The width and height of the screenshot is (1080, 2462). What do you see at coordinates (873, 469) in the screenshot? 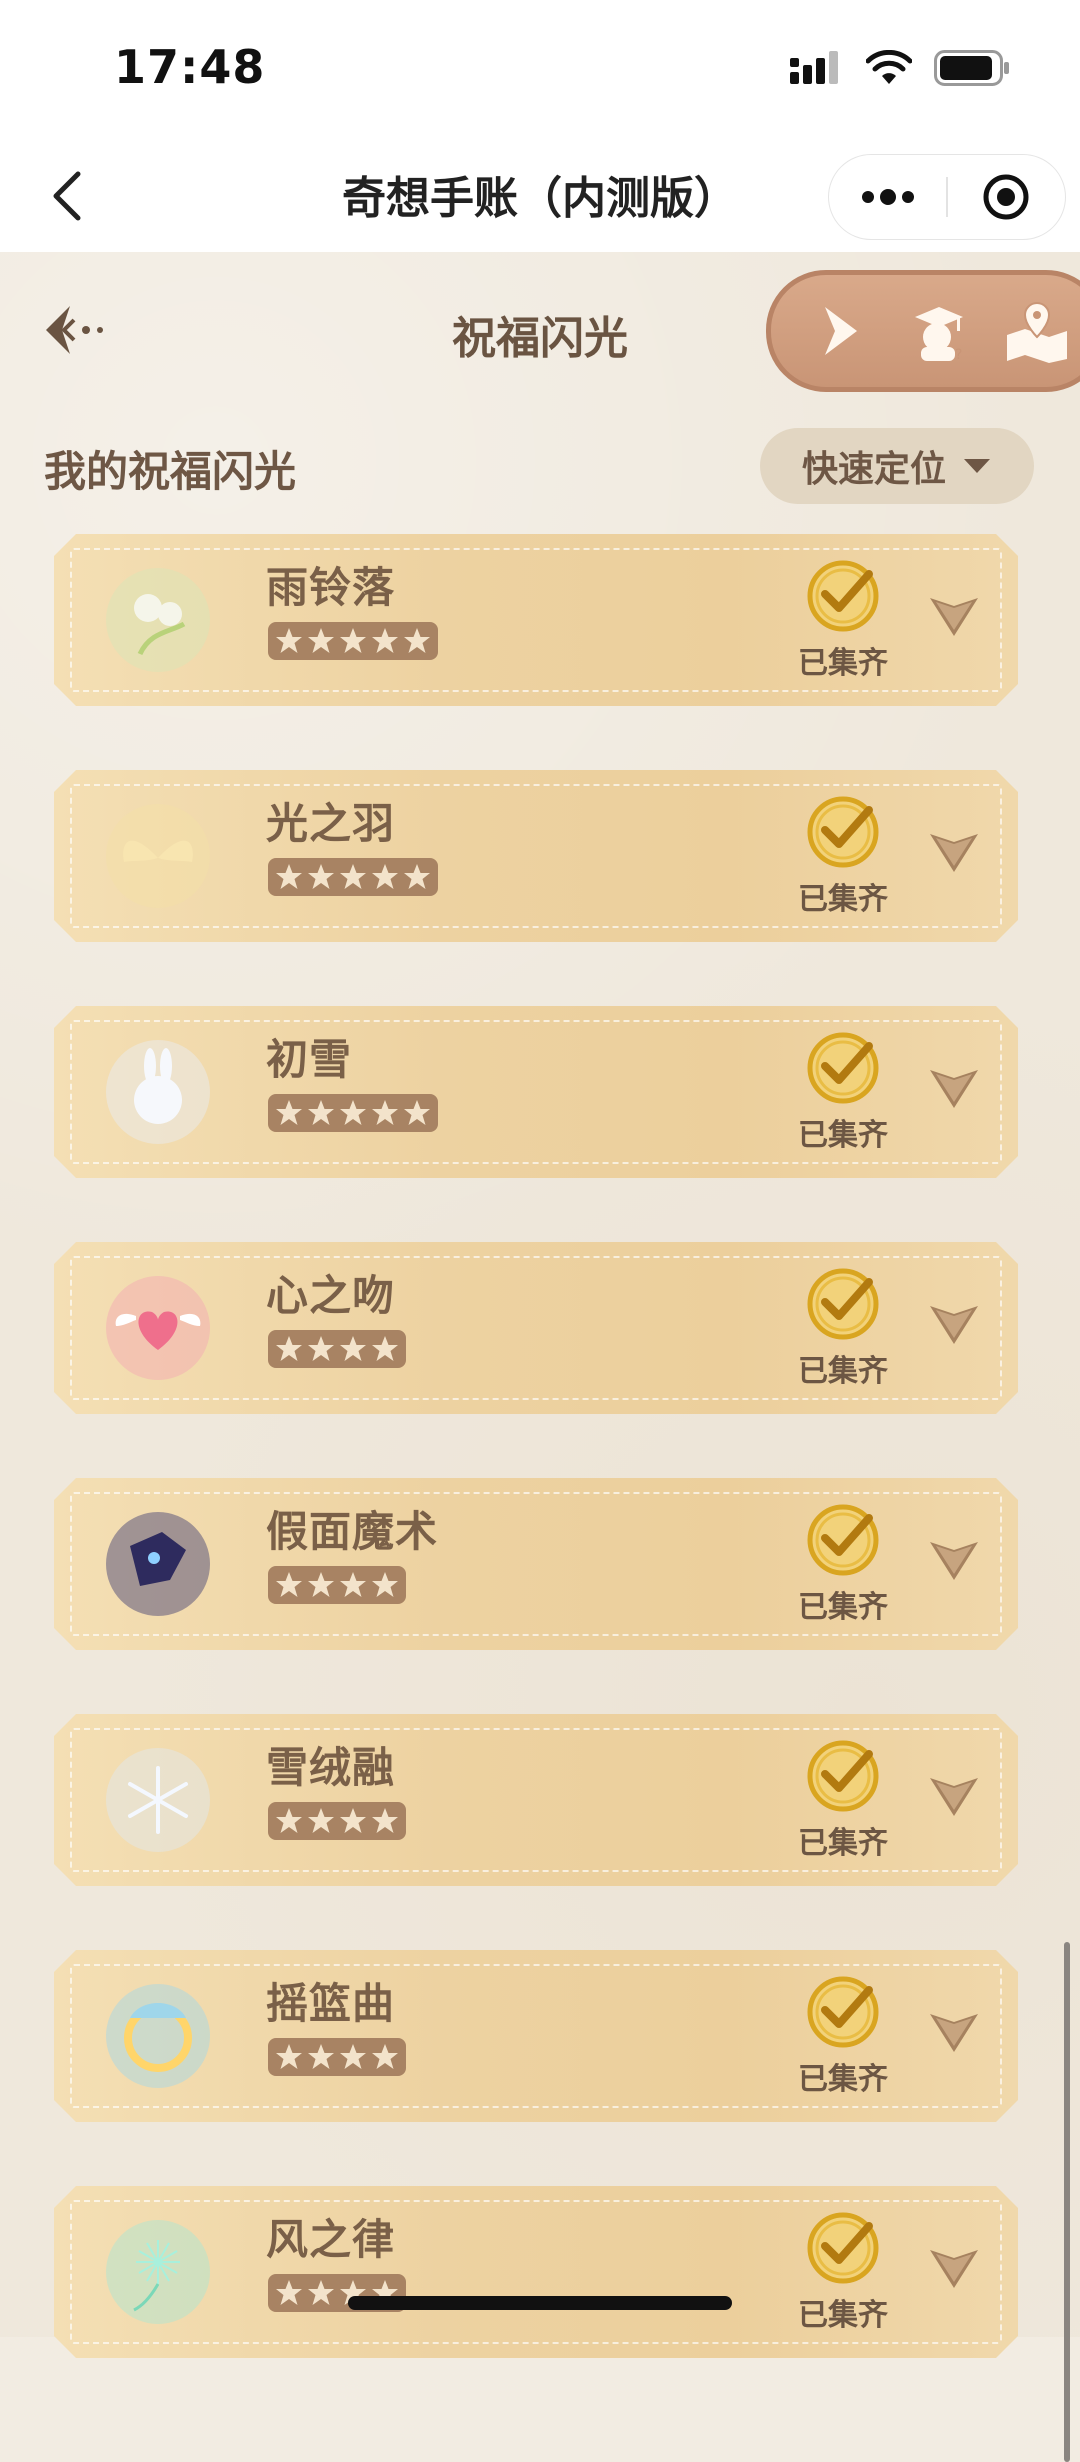
I see `quick-locate-label: 快速定位` at bounding box center [873, 469].